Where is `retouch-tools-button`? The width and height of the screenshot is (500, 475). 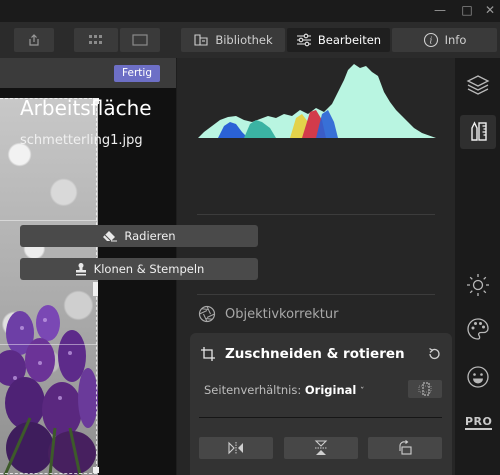 retouch-tools-button is located at coordinates (478, 132).